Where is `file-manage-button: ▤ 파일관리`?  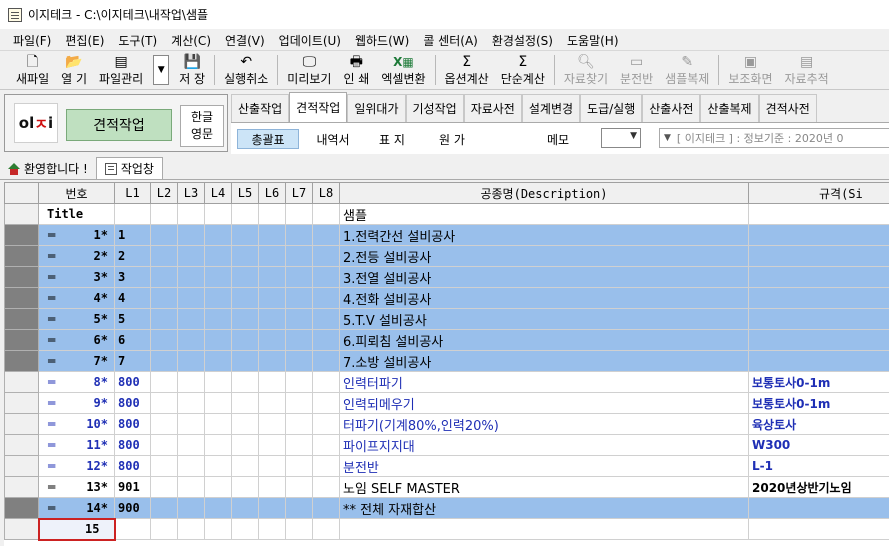 file-manage-button: ▤ 파일관리 is located at coordinates (121, 70).